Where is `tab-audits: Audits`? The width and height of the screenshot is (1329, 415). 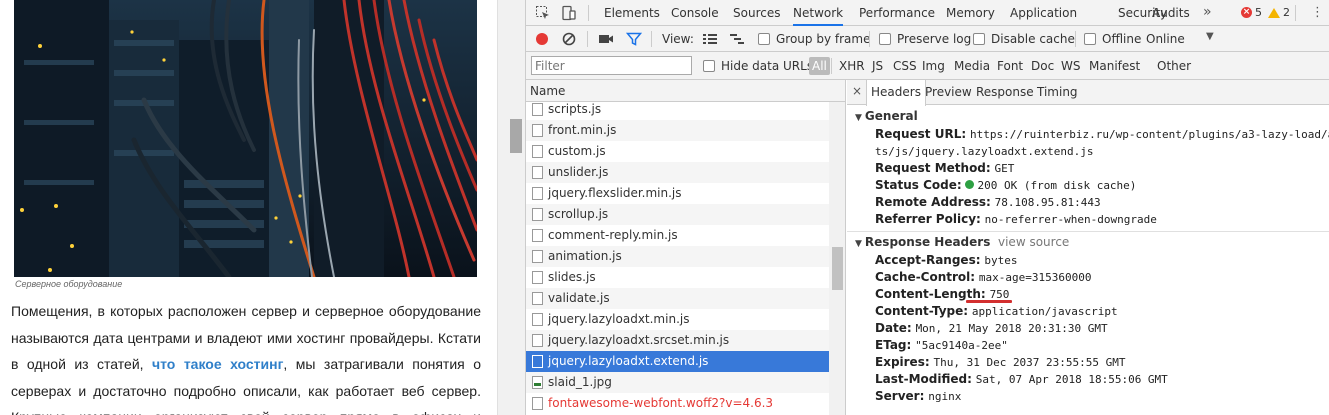
tab-audits: Audits is located at coordinates (1171, 13).